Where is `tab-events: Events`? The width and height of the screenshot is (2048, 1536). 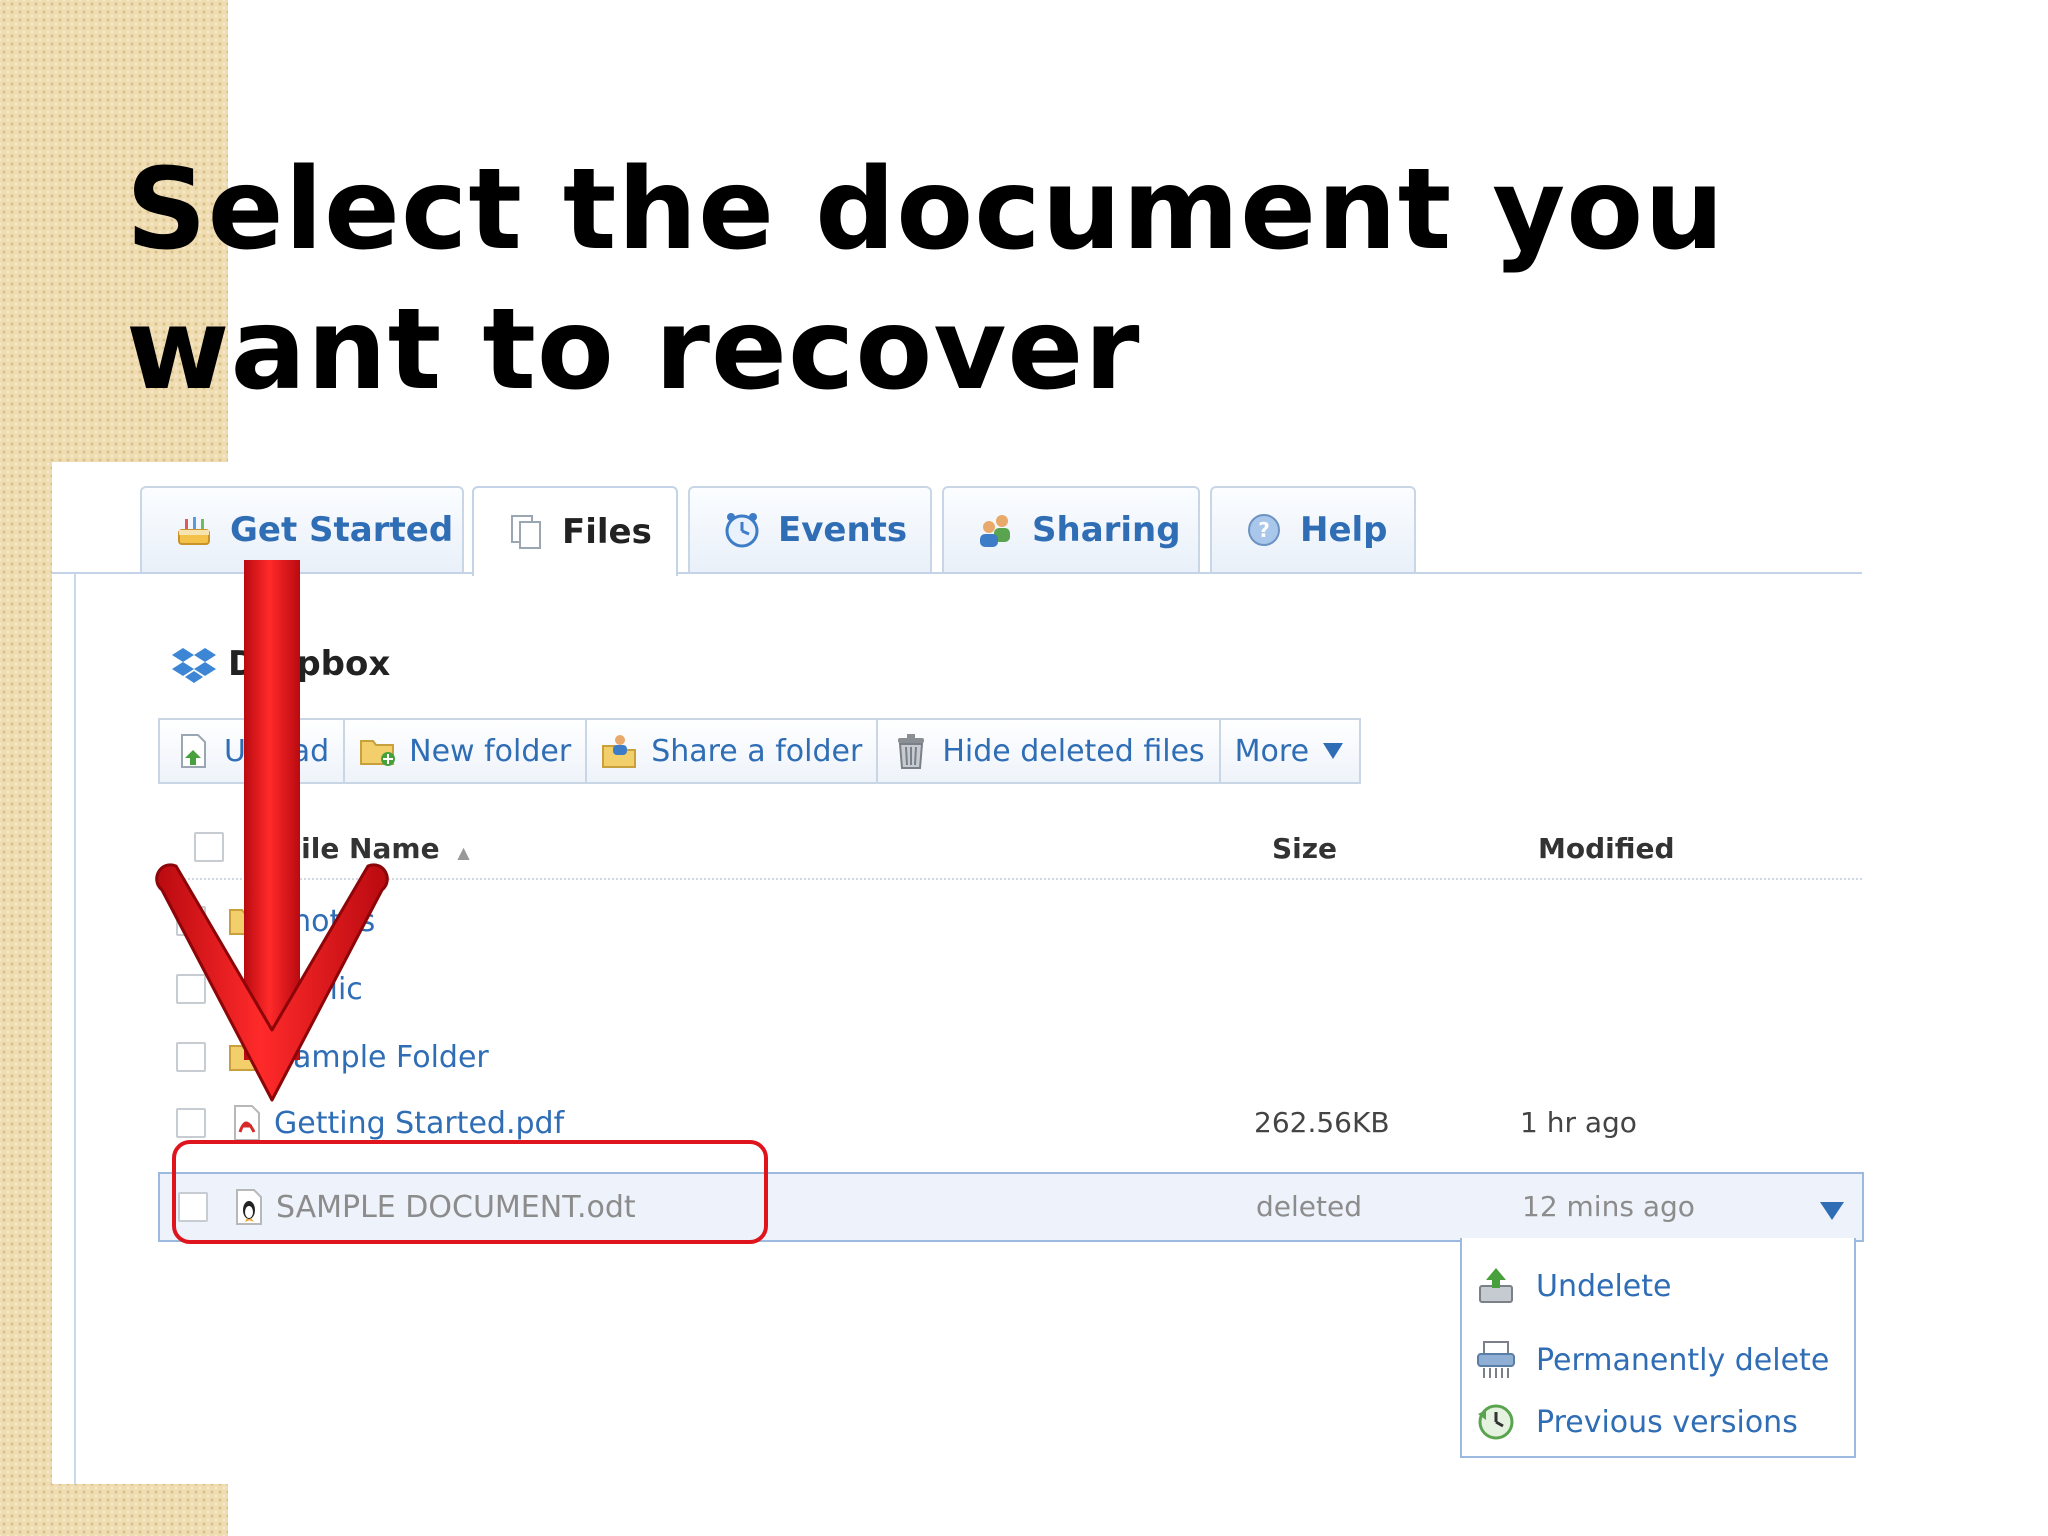
tab-events: Events is located at coordinates (810, 529).